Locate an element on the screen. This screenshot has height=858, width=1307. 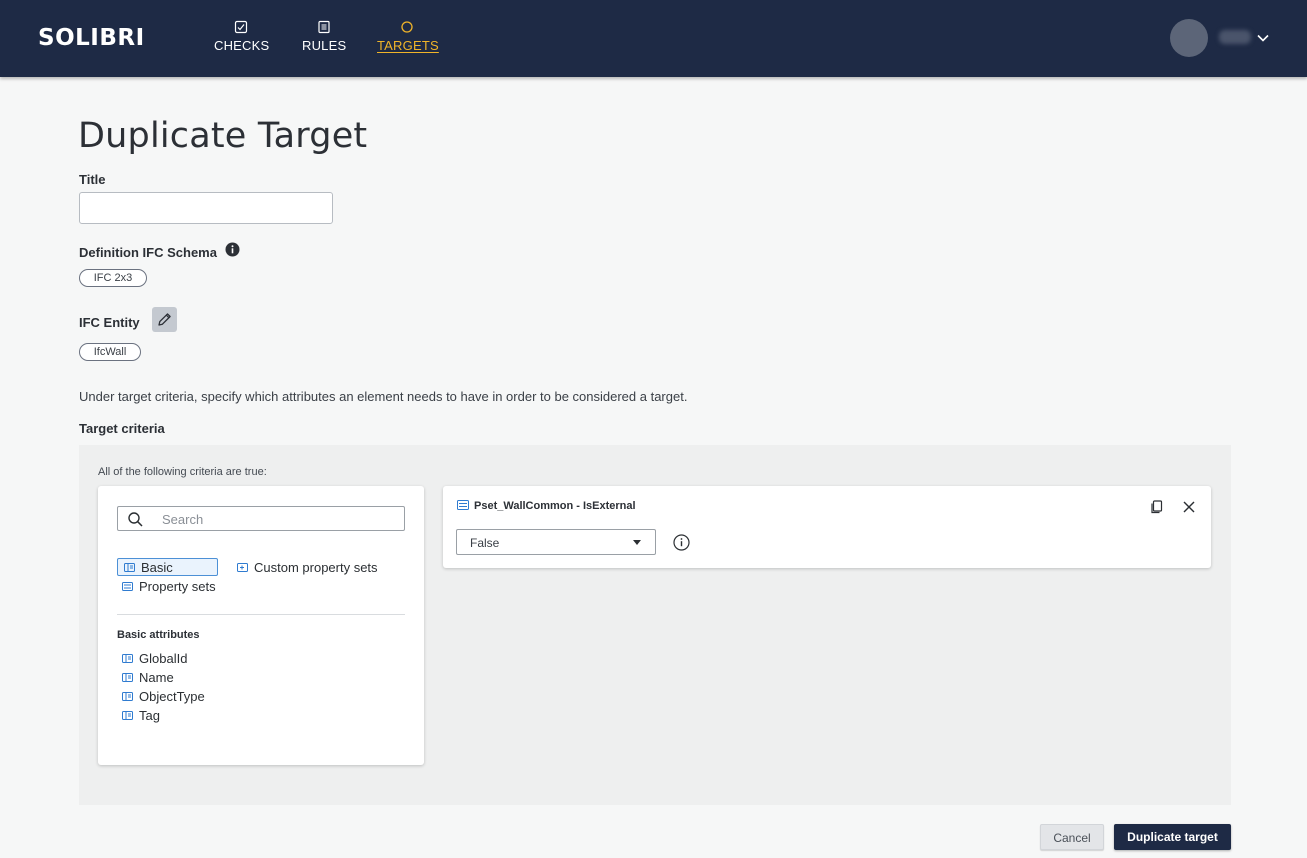
basic-attributes-heading: Basic attributes is located at coordinates (158, 635).